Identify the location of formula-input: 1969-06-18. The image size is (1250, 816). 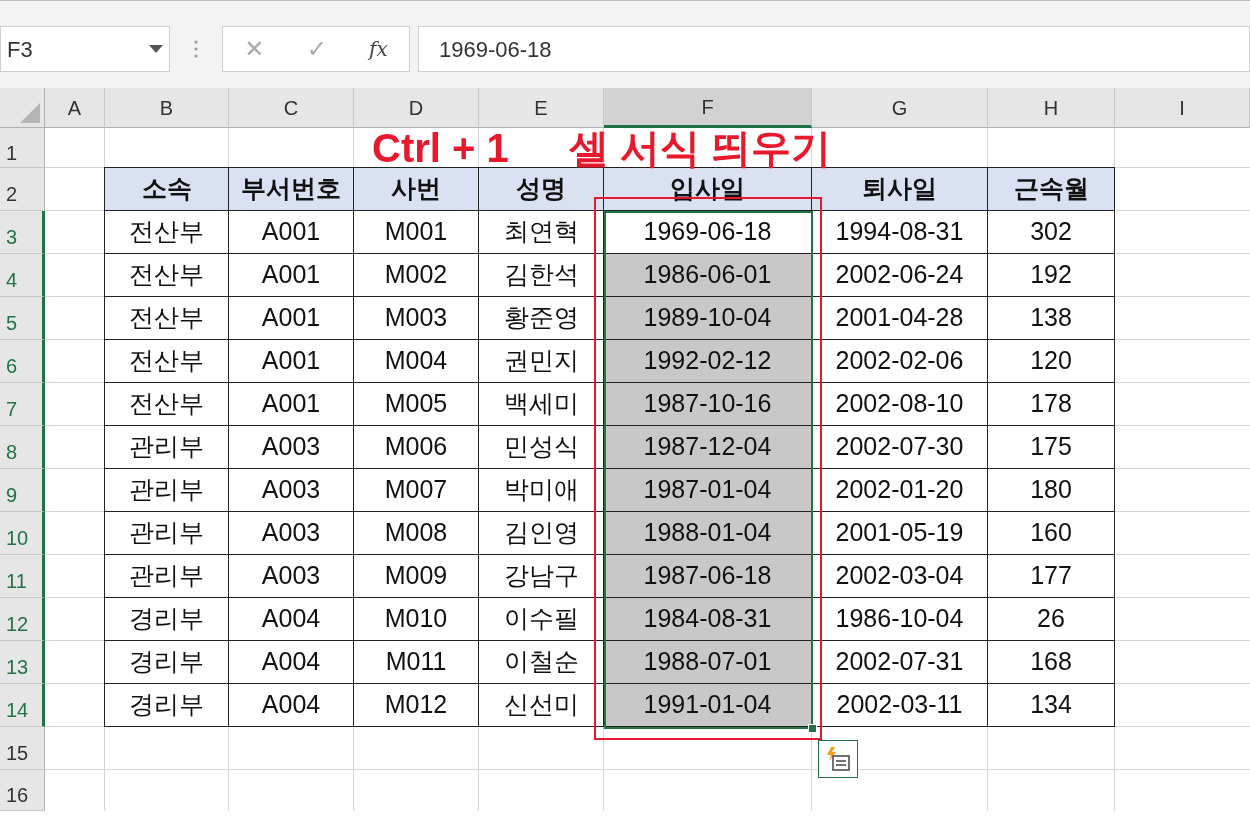
(834, 49).